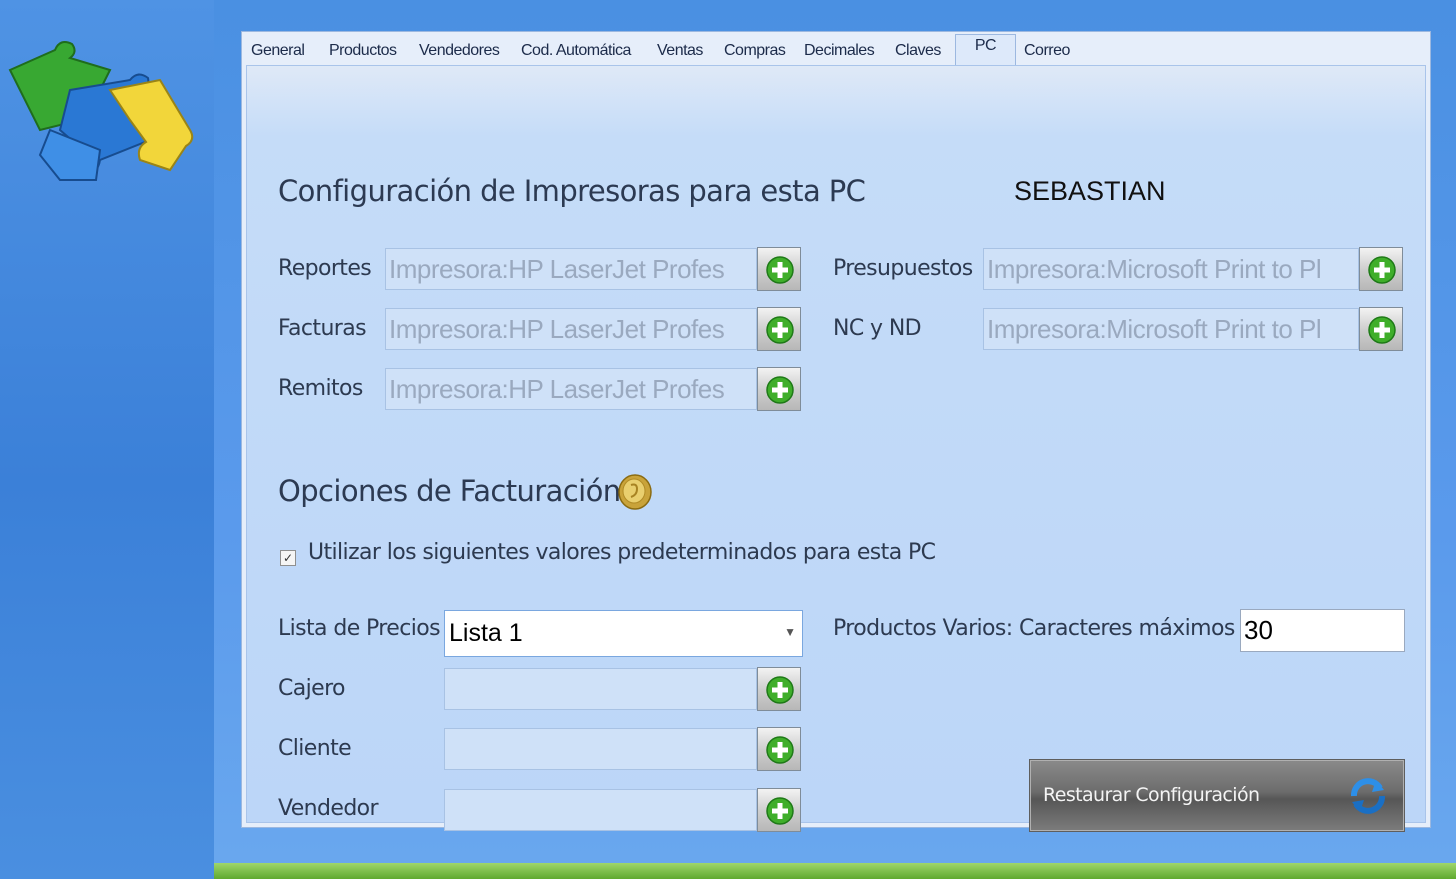  What do you see at coordinates (320, 388) in the screenshot?
I see `remitos-label: Remitos` at bounding box center [320, 388].